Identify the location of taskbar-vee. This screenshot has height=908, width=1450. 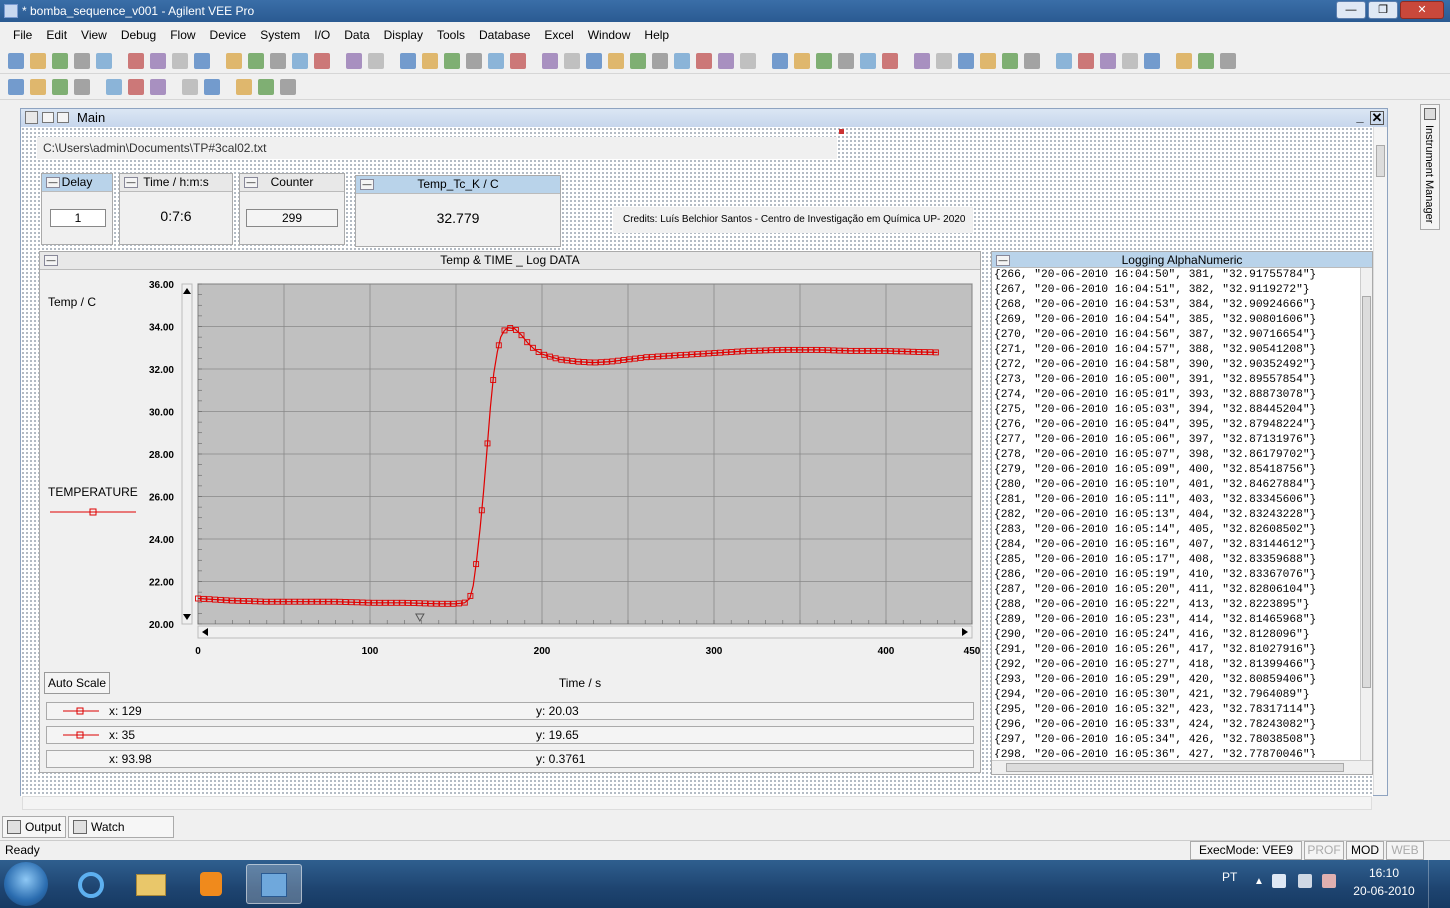
(274, 884).